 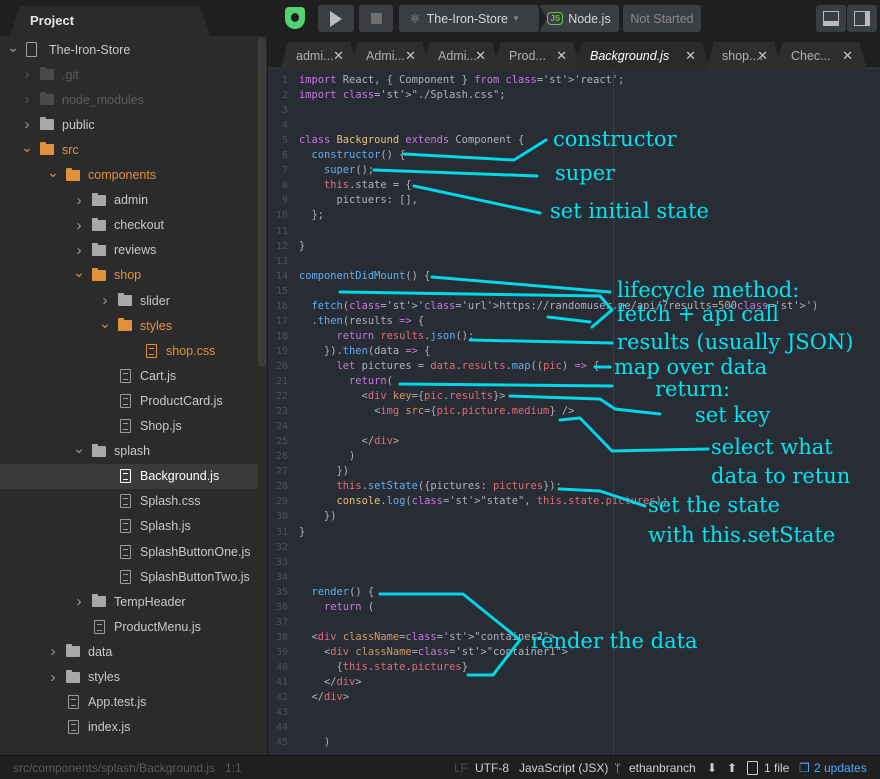 What do you see at coordinates (336, 18) in the screenshot?
I see `run-button` at bounding box center [336, 18].